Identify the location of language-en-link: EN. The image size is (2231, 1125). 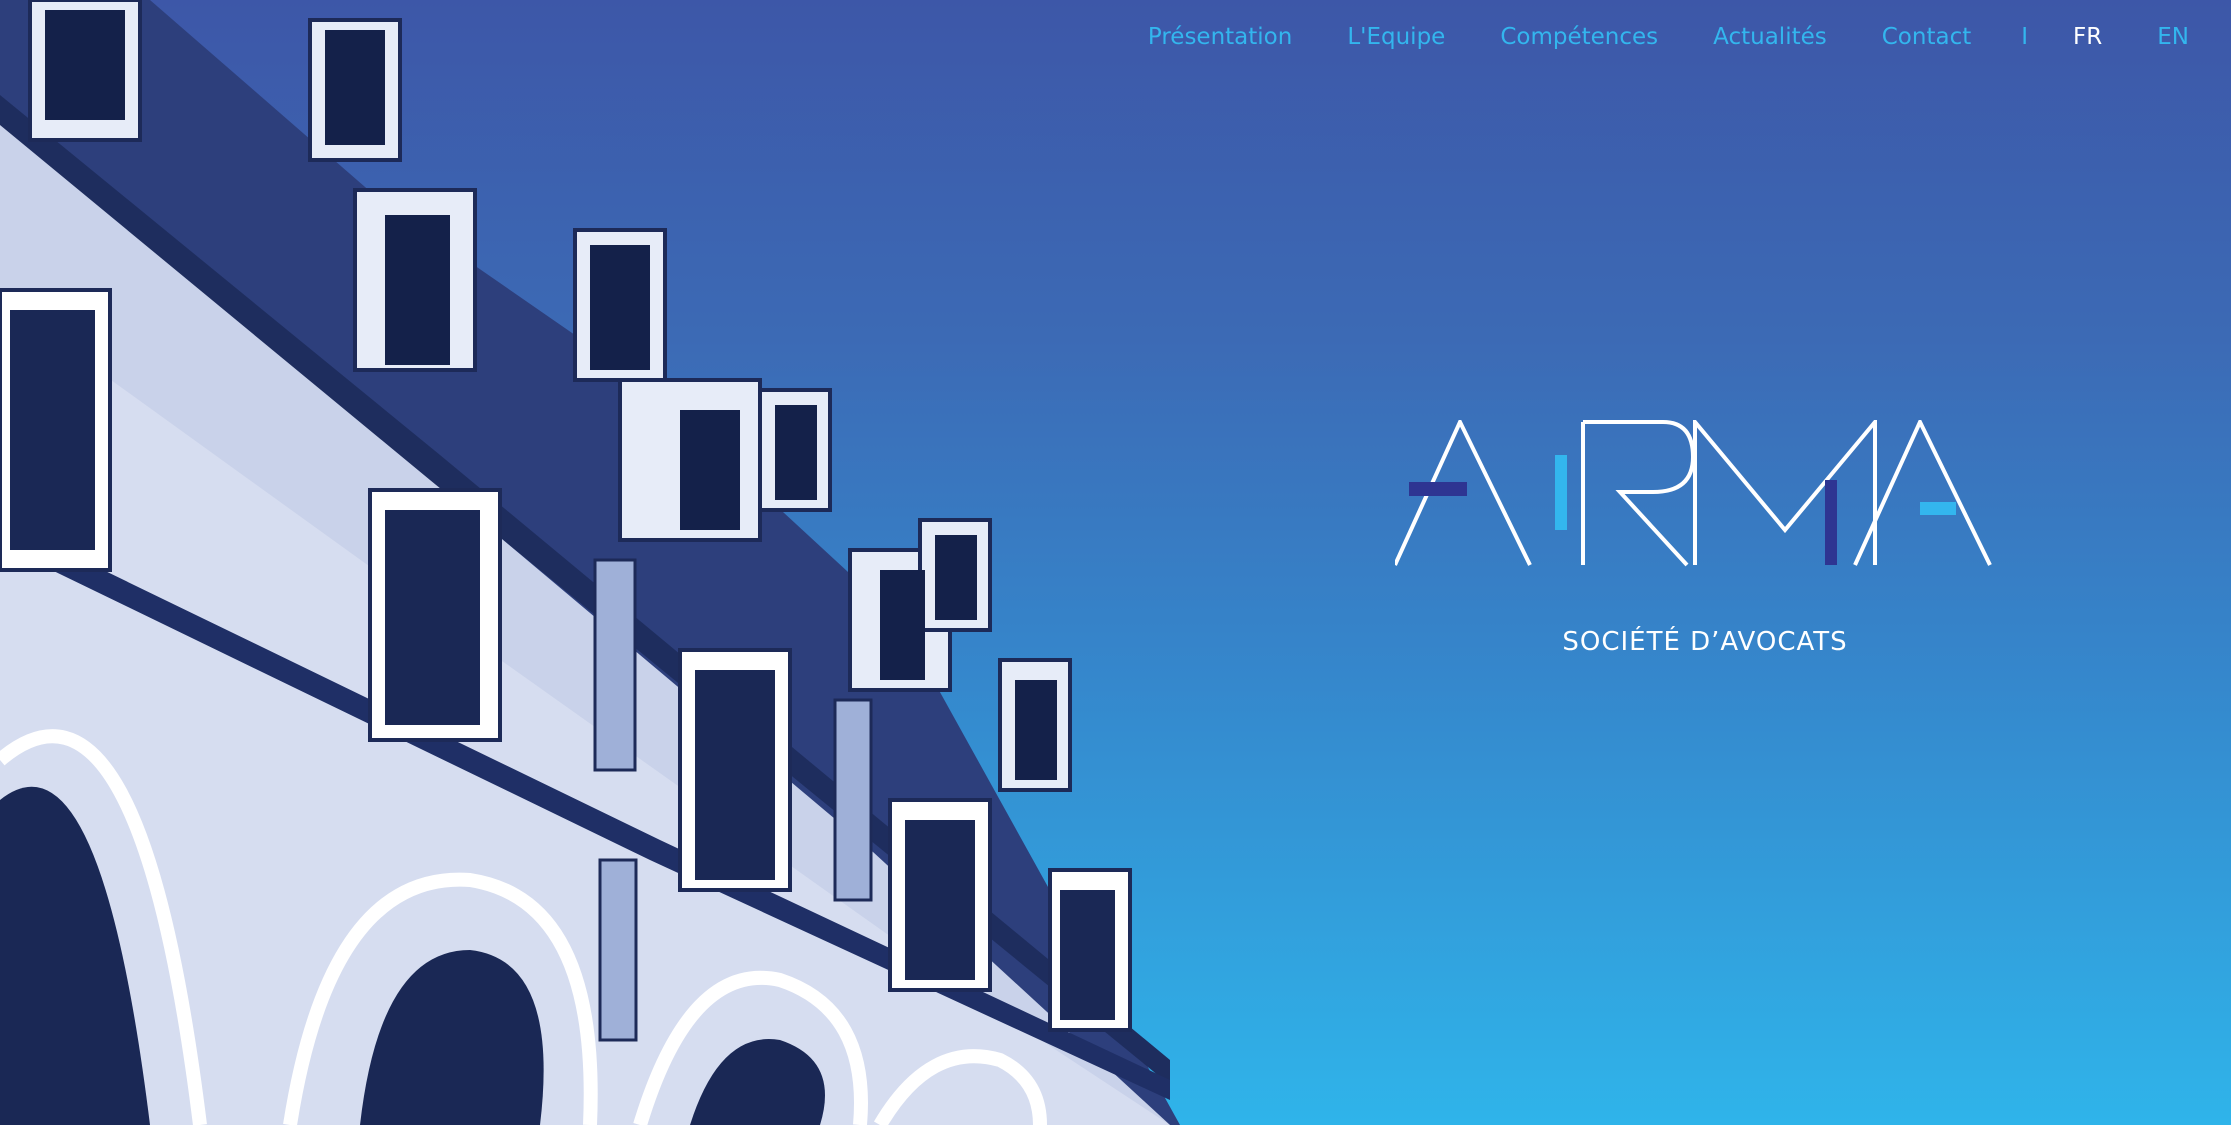
(2173, 37).